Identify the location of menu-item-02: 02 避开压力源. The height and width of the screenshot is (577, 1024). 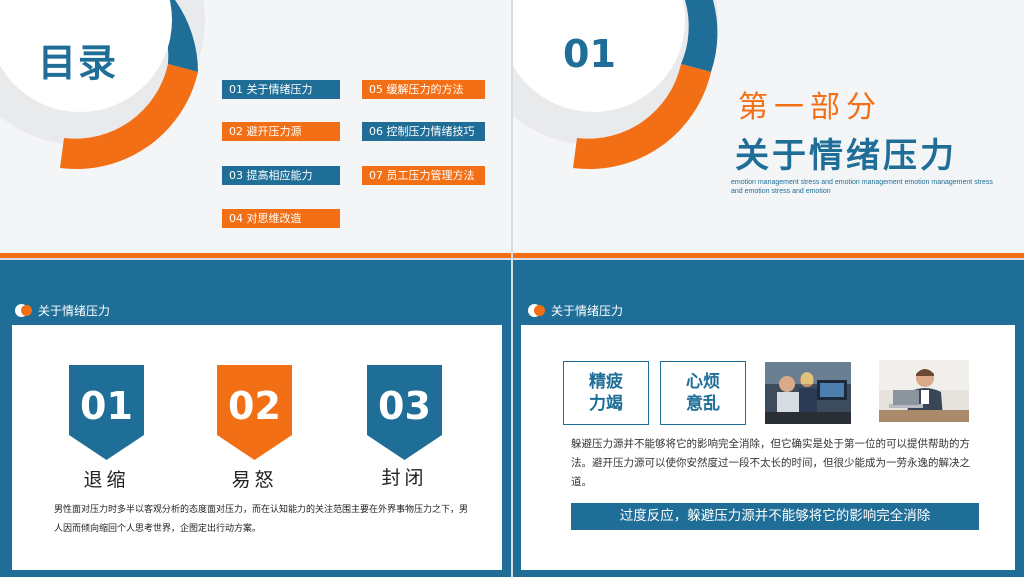
(281, 131).